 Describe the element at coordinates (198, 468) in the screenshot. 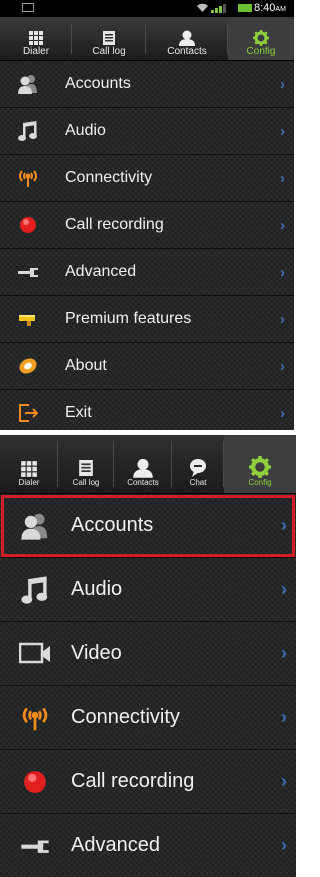

I see `chat-bubble-icon` at that location.